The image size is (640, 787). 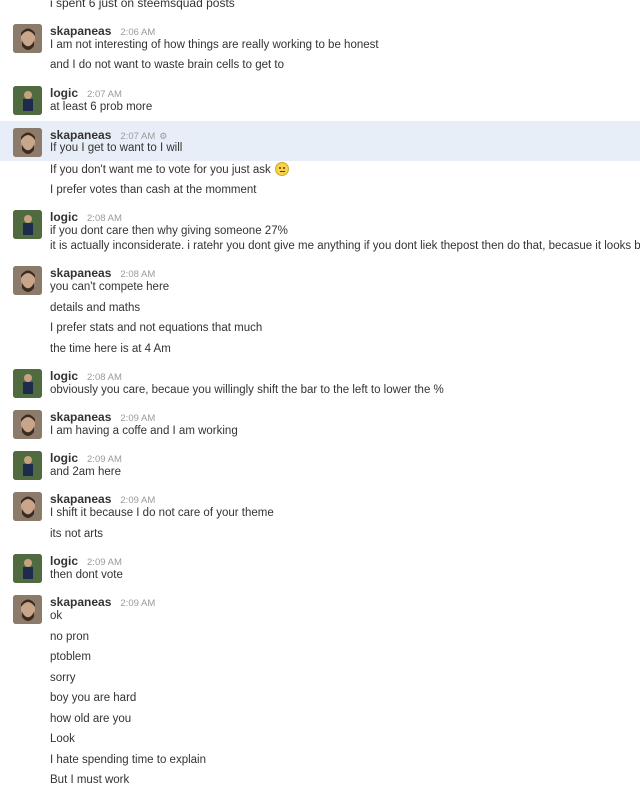 I want to click on message-text: you can't compete here, so click(x=110, y=287).